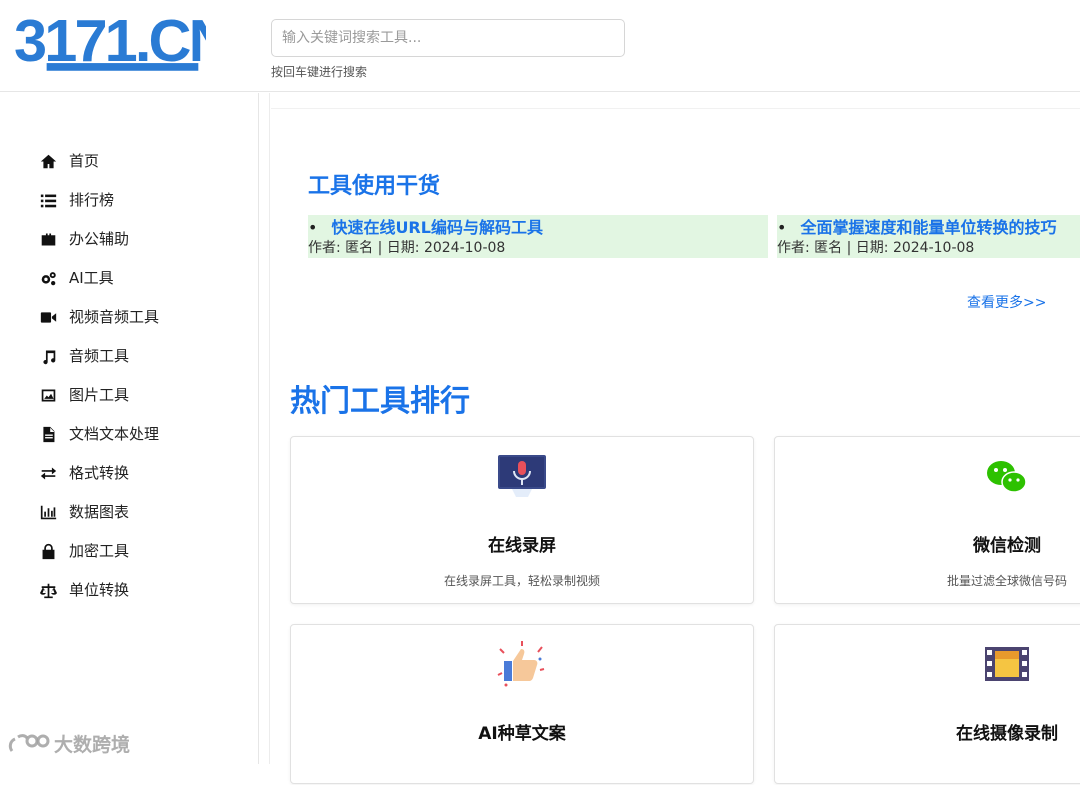  I want to click on tool-card-screen-record: 在线录屏 在线录屏工具，轻松录制视频, so click(522, 520).